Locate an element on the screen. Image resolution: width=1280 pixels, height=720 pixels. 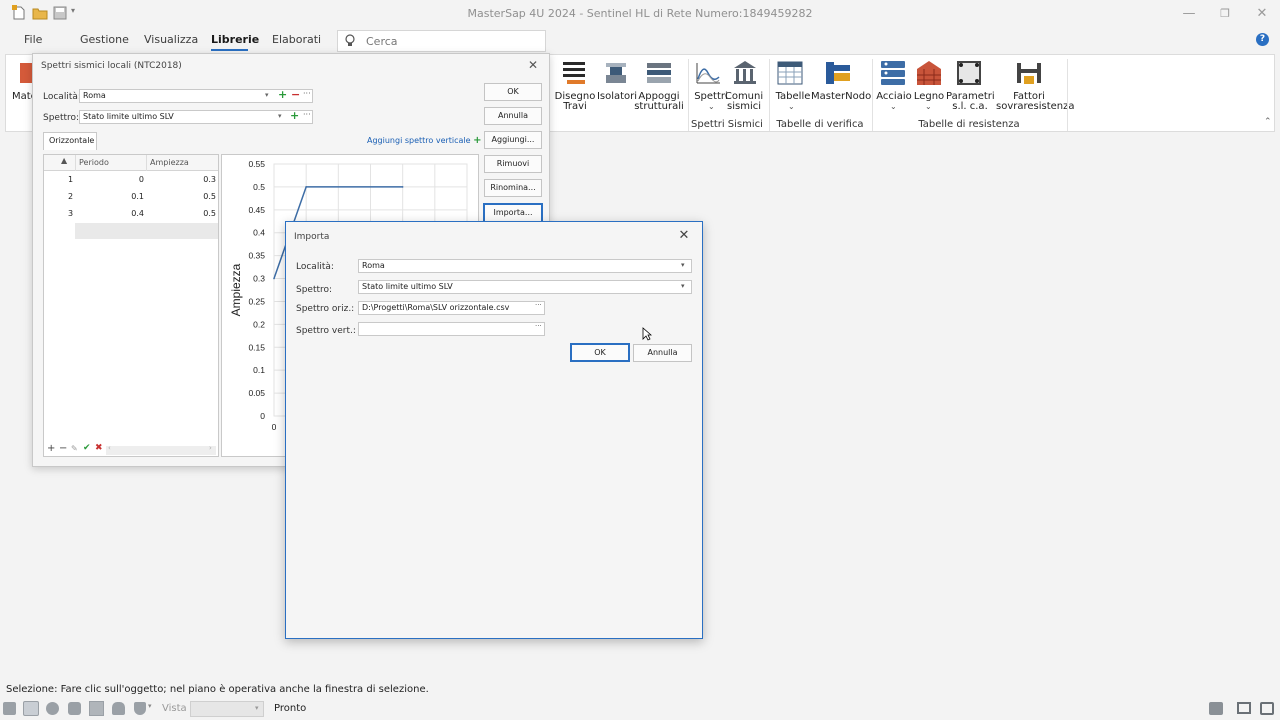
spettro-vert-input: ··· is located at coordinates (451, 329).